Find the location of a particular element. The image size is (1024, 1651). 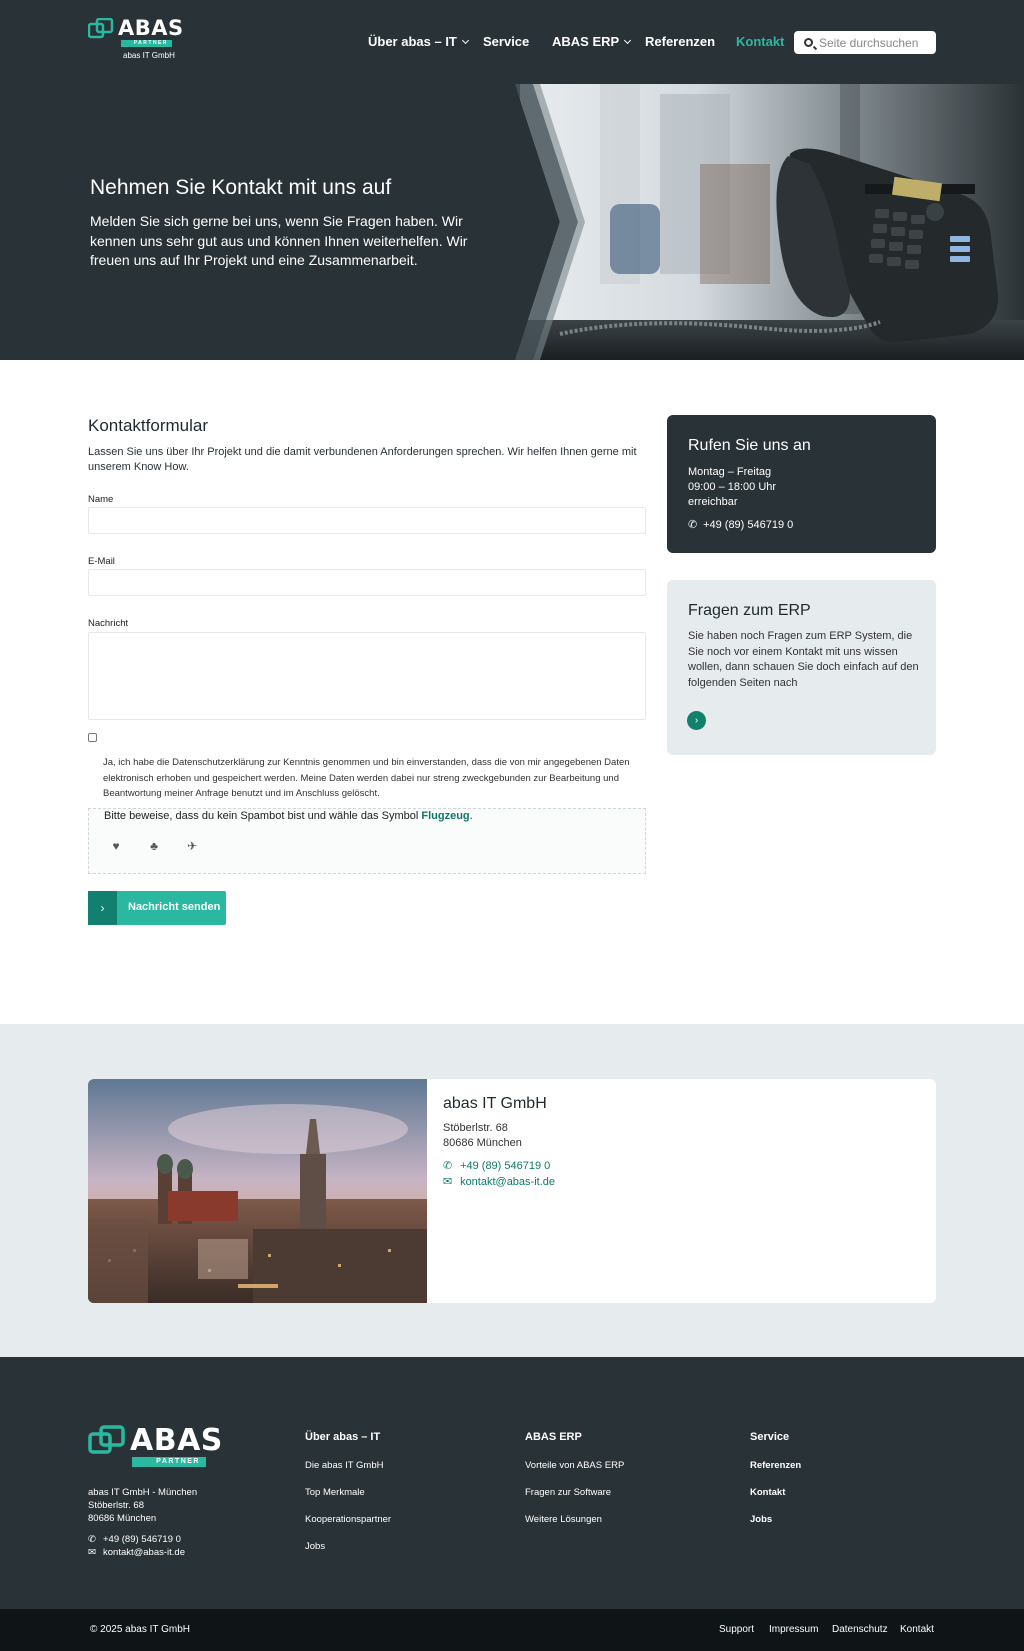

munich-city-image is located at coordinates (257, 1191).